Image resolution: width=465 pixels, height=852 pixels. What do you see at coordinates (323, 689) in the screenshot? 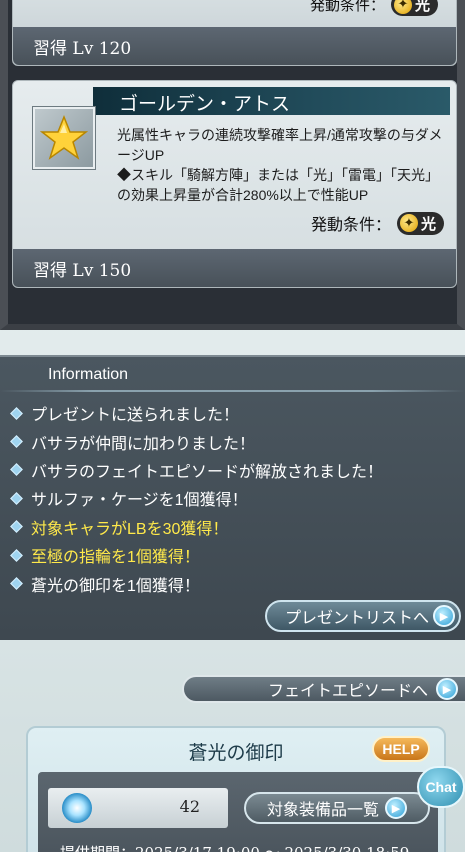
I see `fate-episode-button: フェイトエピソードへ ▶` at bounding box center [323, 689].